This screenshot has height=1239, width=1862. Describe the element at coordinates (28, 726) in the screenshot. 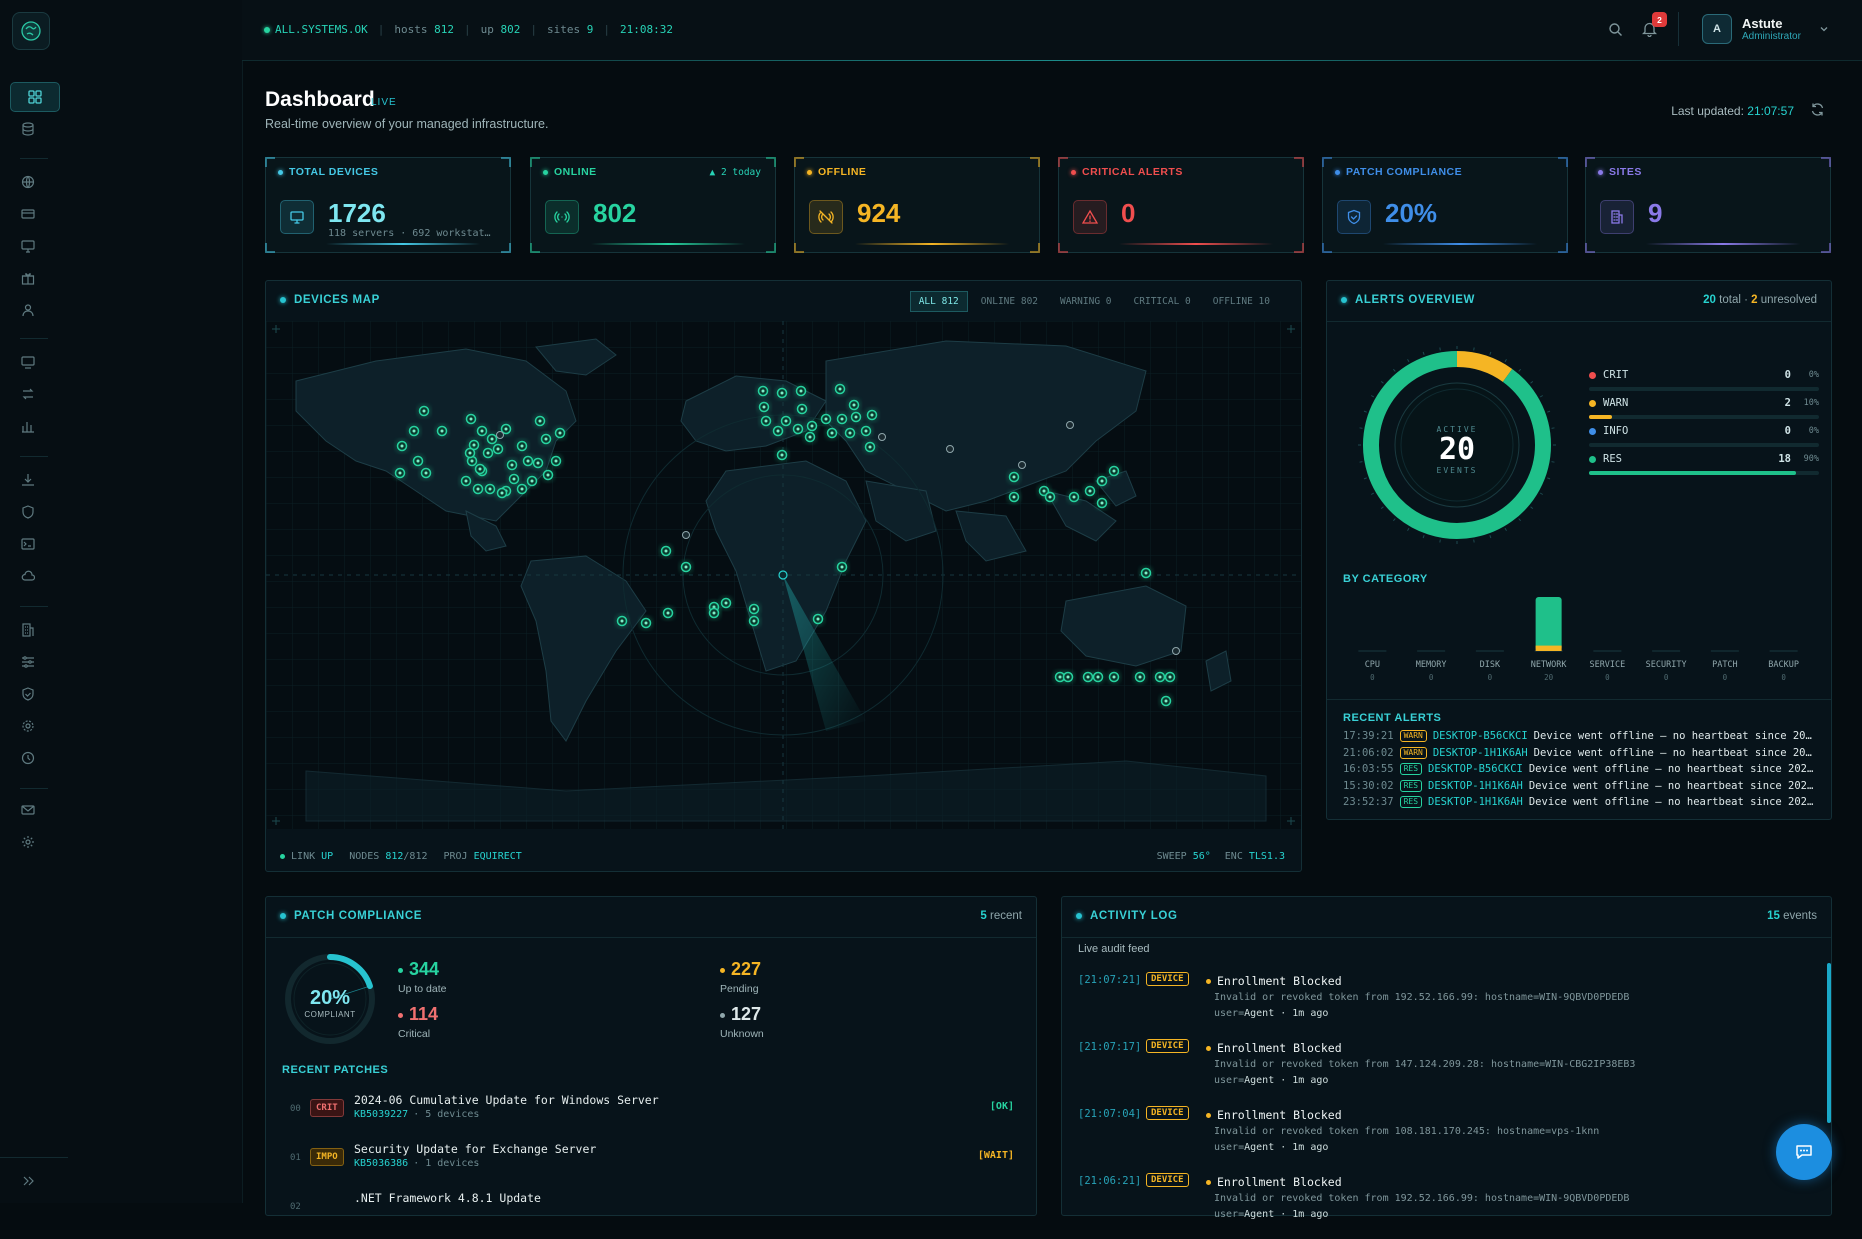

I see `sidebar-item-automation` at that location.